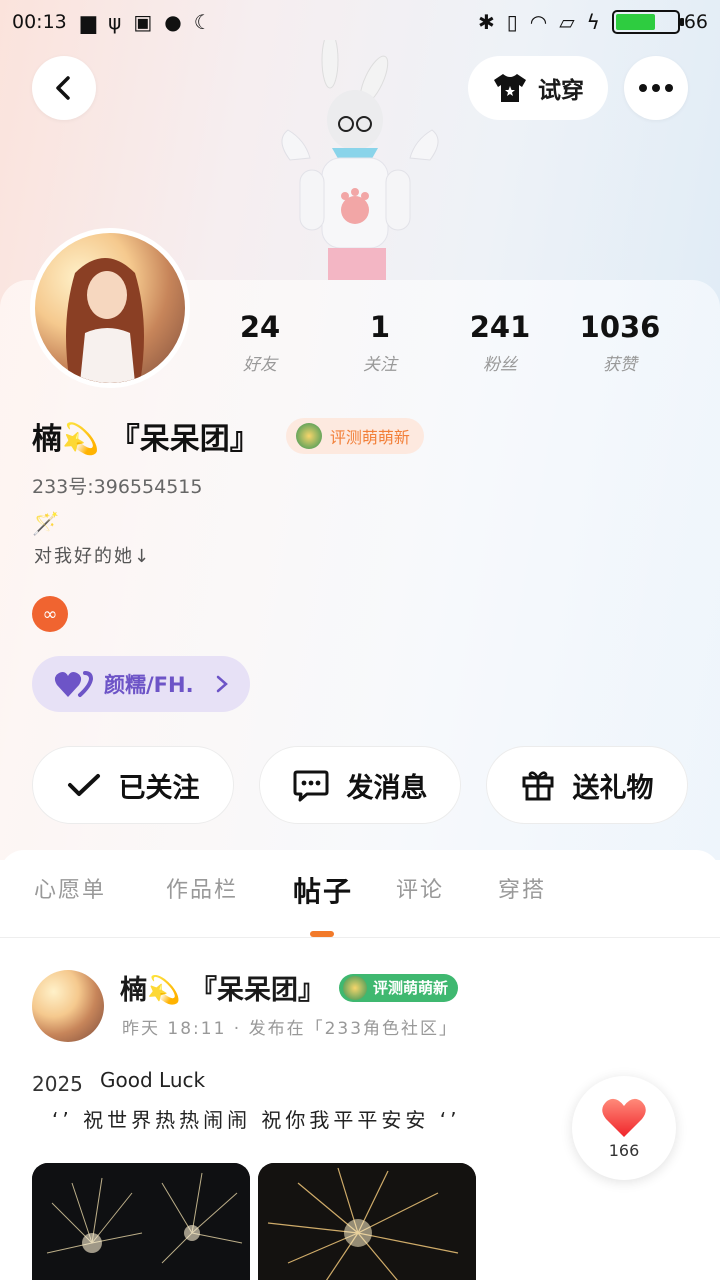  I want to click on like-count: 166, so click(624, 1150).